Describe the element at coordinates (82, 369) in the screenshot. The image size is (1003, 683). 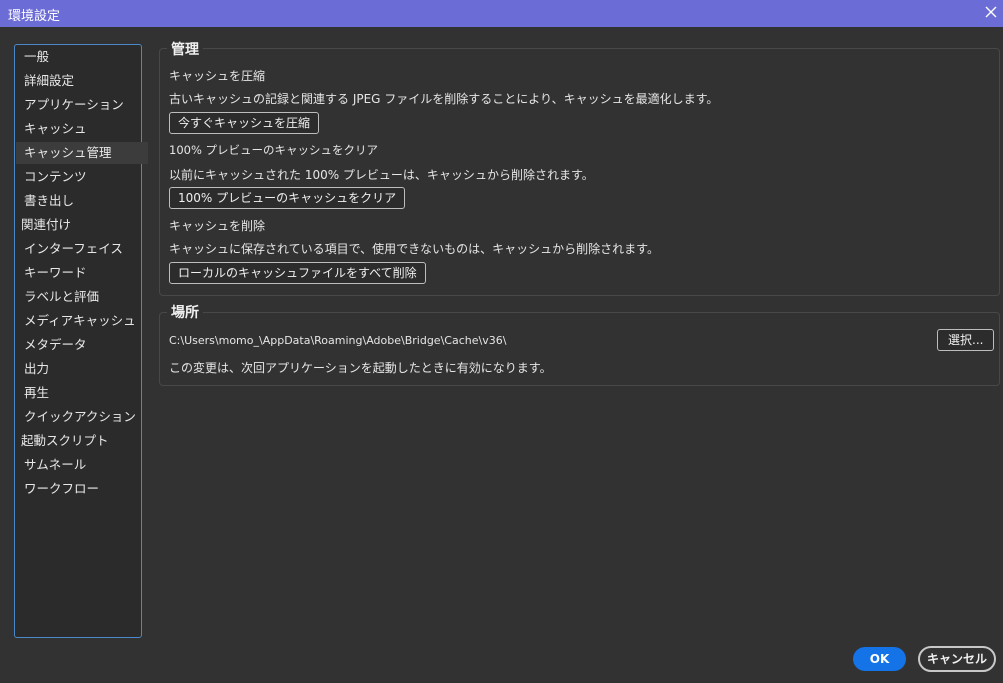
I see `sidebar-item-output: 出力` at that location.